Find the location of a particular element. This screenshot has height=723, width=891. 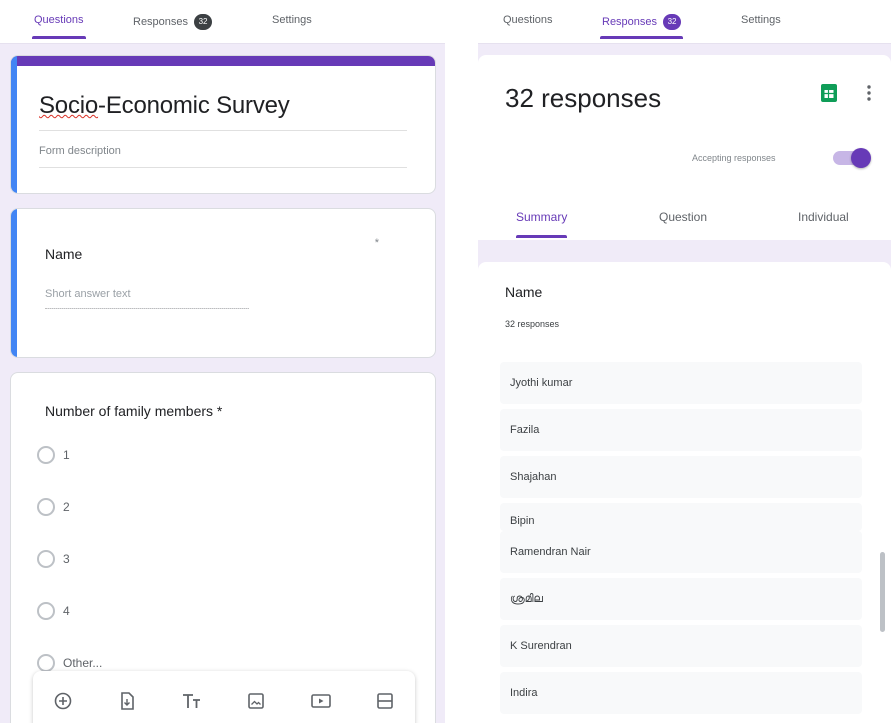

list-item: Shajahan is located at coordinates (681, 477).